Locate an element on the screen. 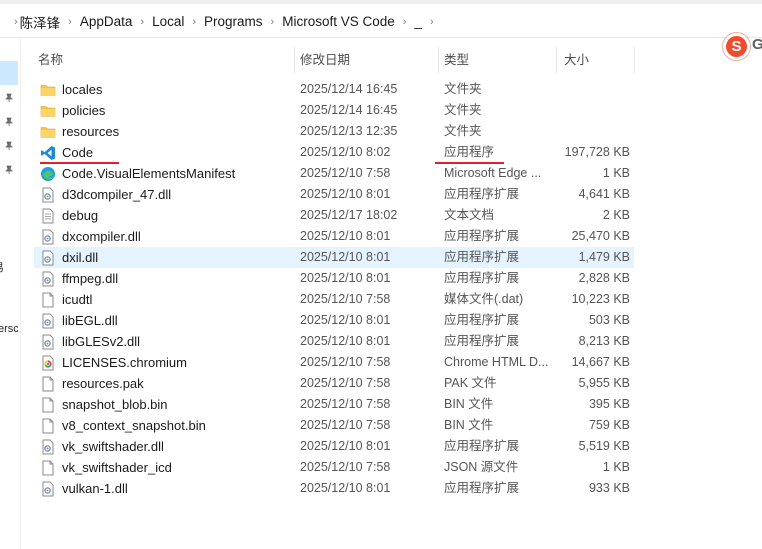 The image size is (762, 549). file-type: 文本文档 is located at coordinates (469, 215).